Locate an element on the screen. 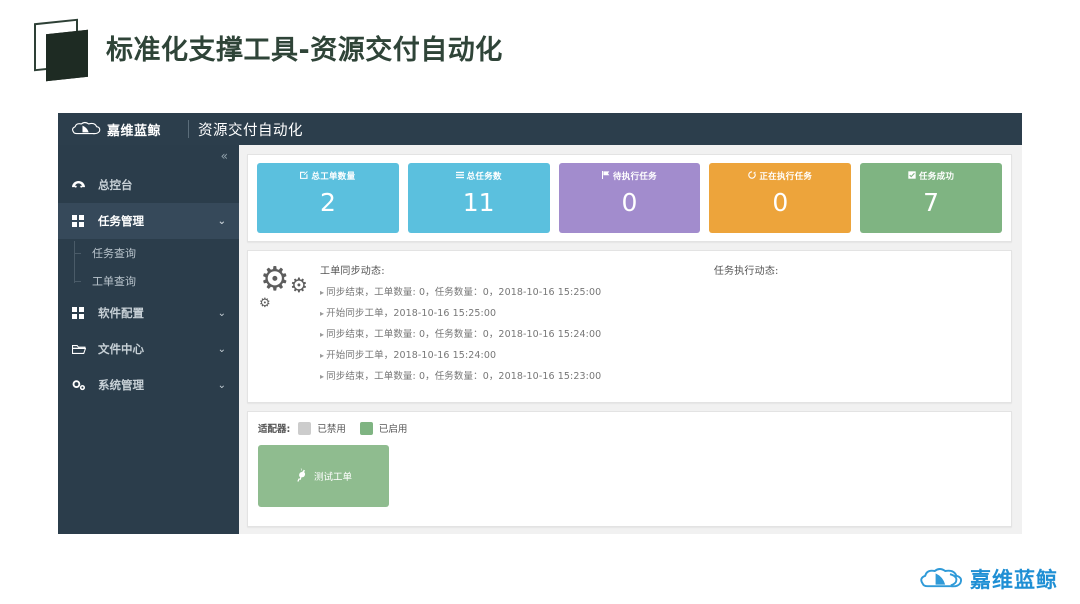  sidebar-item-task-management: 任务管理 ⌄ is located at coordinates (148, 221).